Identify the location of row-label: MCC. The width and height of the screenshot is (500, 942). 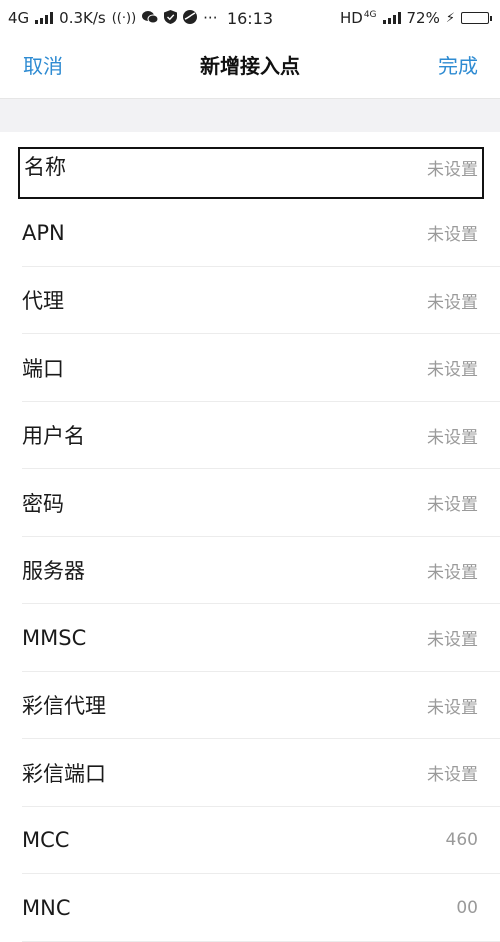
(46, 840).